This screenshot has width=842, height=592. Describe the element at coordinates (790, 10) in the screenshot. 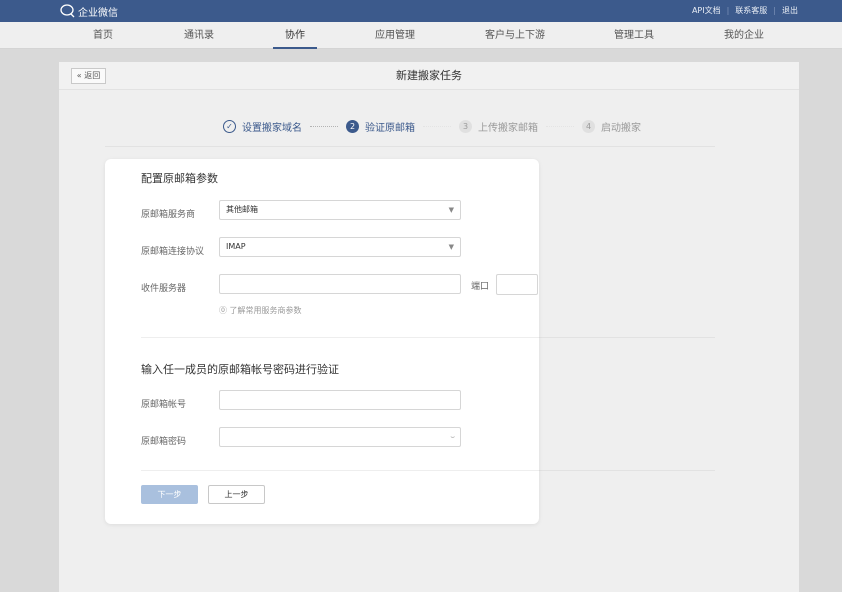

I see `logout-link: 退出` at that location.